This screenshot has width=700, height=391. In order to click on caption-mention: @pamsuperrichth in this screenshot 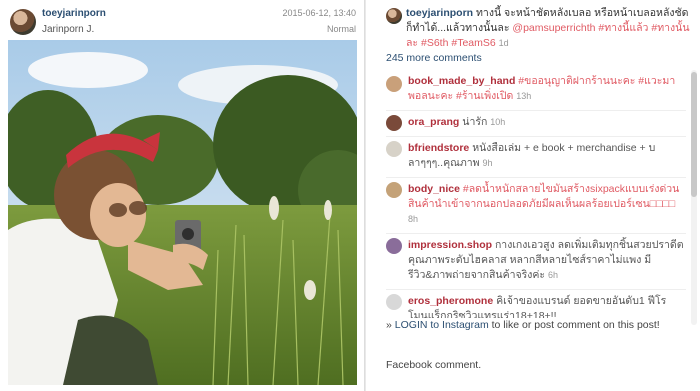, I will do `click(553, 28)`.